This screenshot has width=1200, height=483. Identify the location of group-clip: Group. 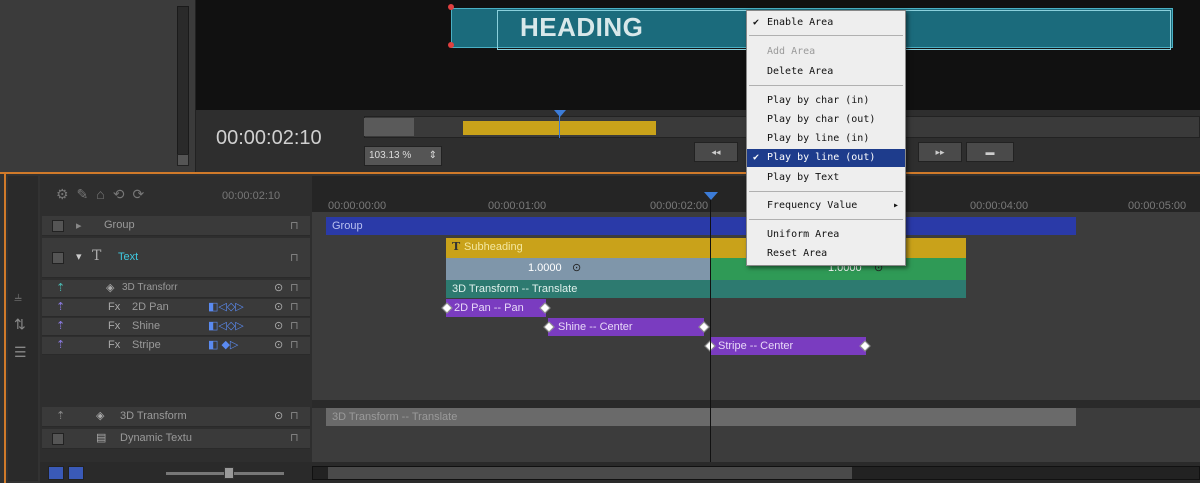
(701, 226).